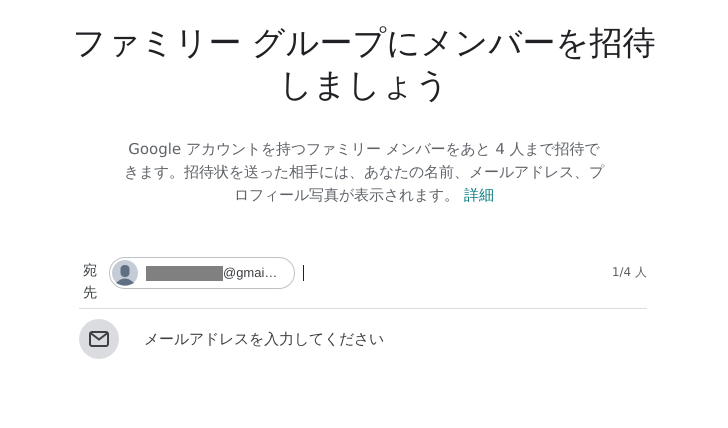 Image resolution: width=728 pixels, height=428 pixels. Describe the element at coordinates (99, 339) in the screenshot. I see `mail-icon` at that location.